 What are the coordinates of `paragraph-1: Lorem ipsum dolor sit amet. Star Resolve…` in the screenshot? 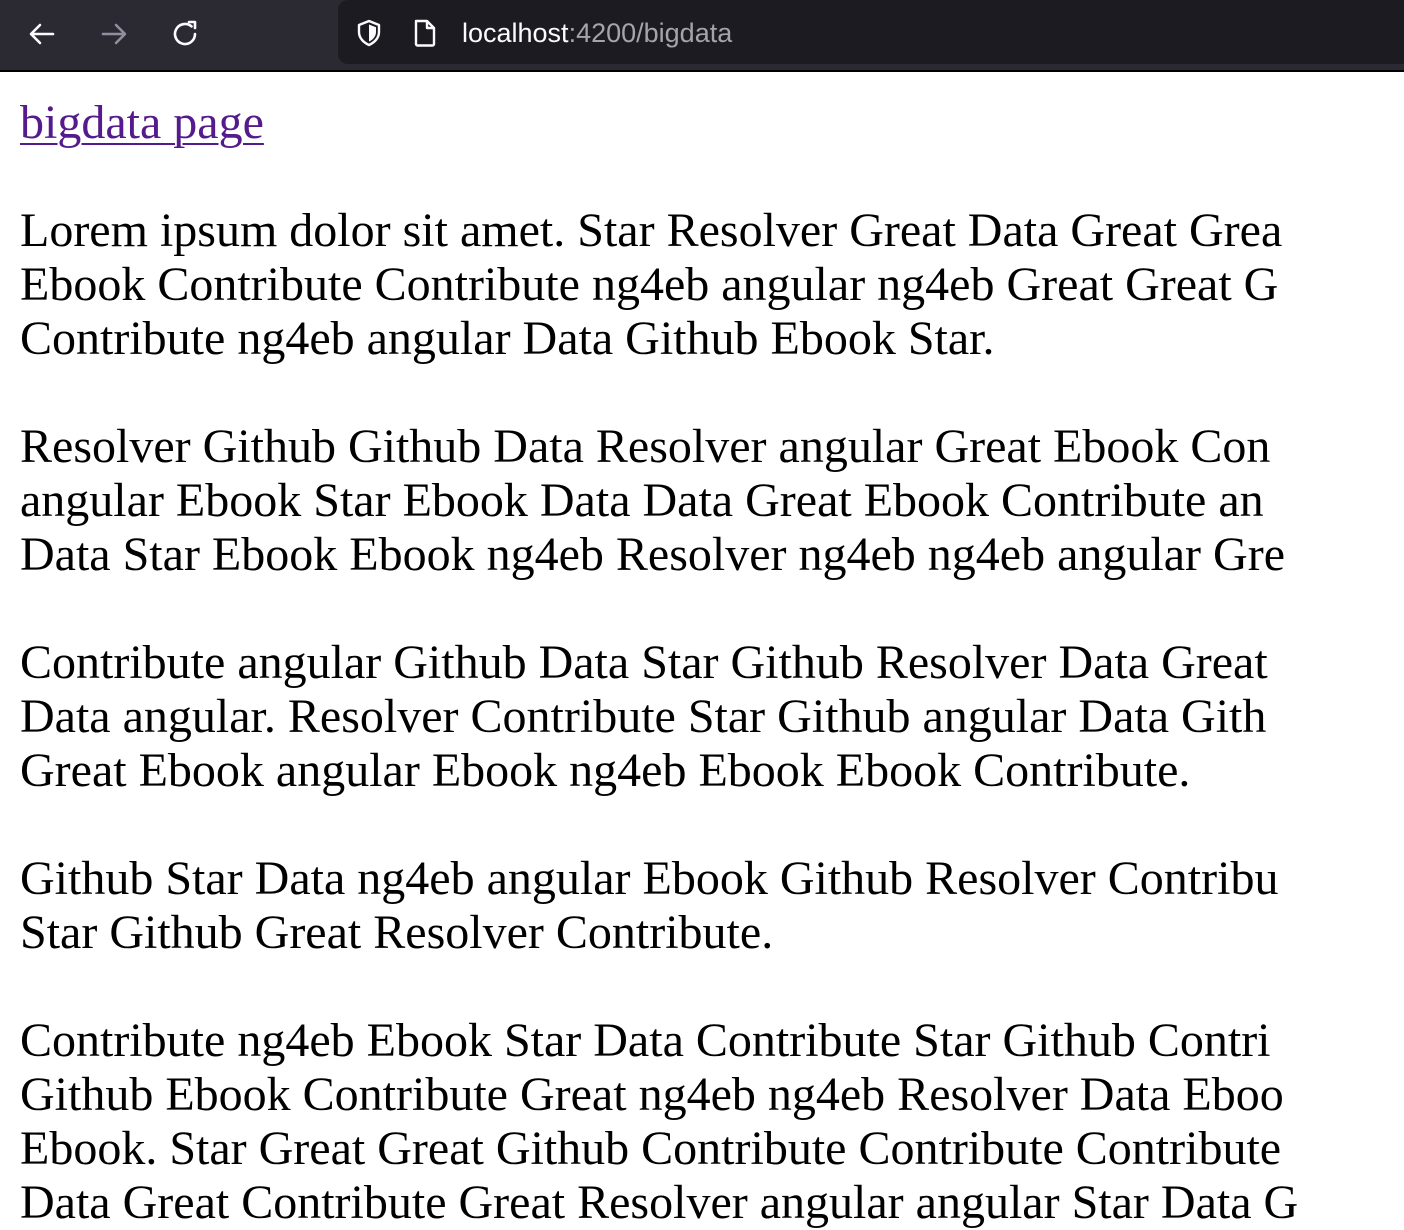 It's located at (712, 285).